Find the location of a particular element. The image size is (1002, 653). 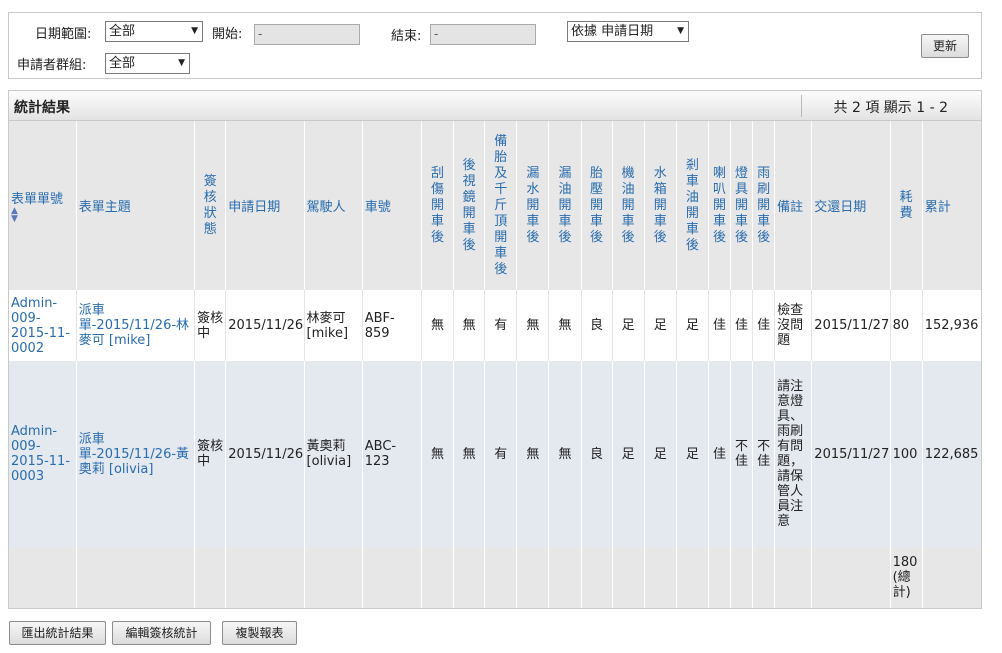

column-header: 表單主題 is located at coordinates (136, 205).